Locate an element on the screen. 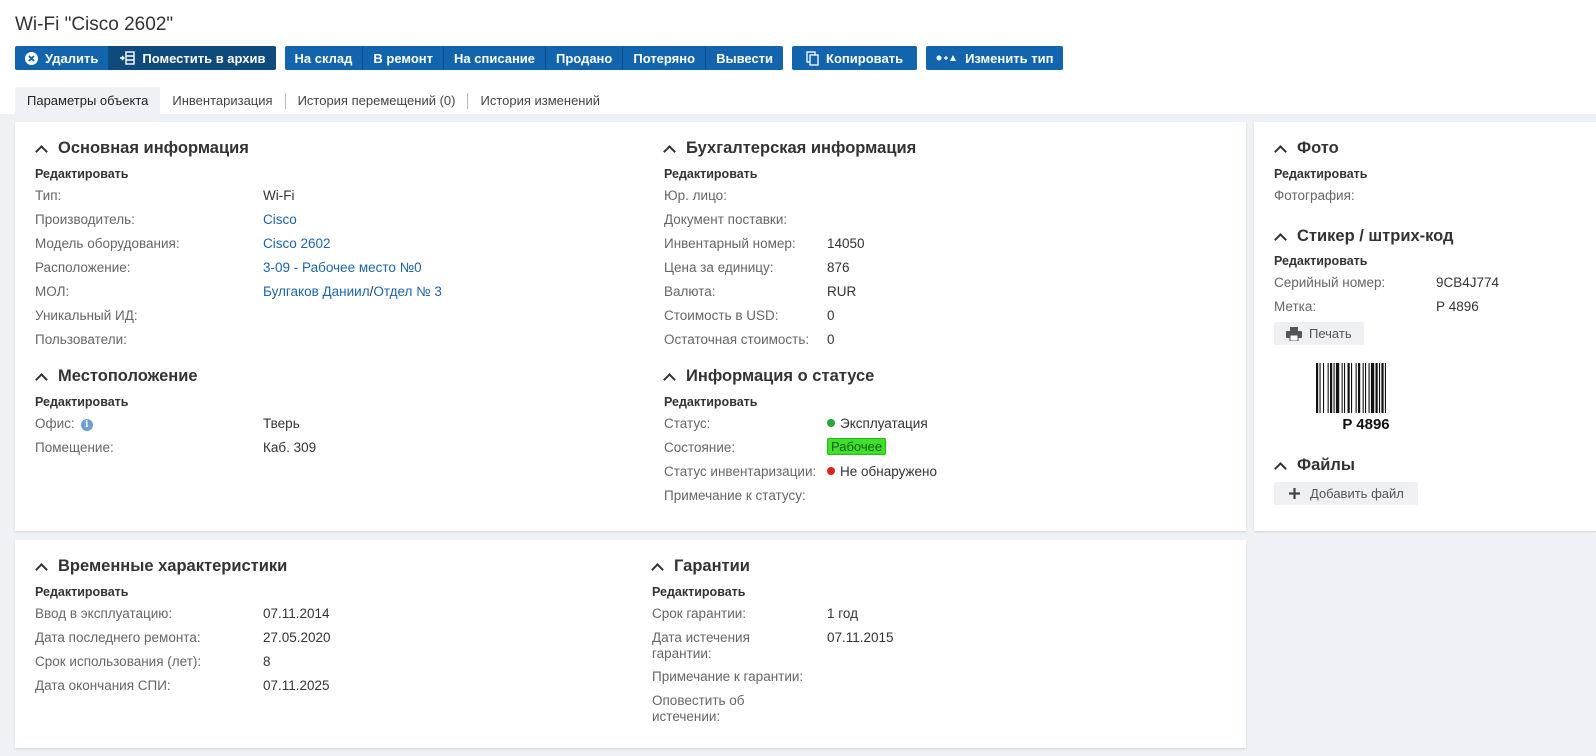 The height and width of the screenshot is (756, 1596). accounting-header: Бухгалтерская информация is located at coordinates (789, 148).